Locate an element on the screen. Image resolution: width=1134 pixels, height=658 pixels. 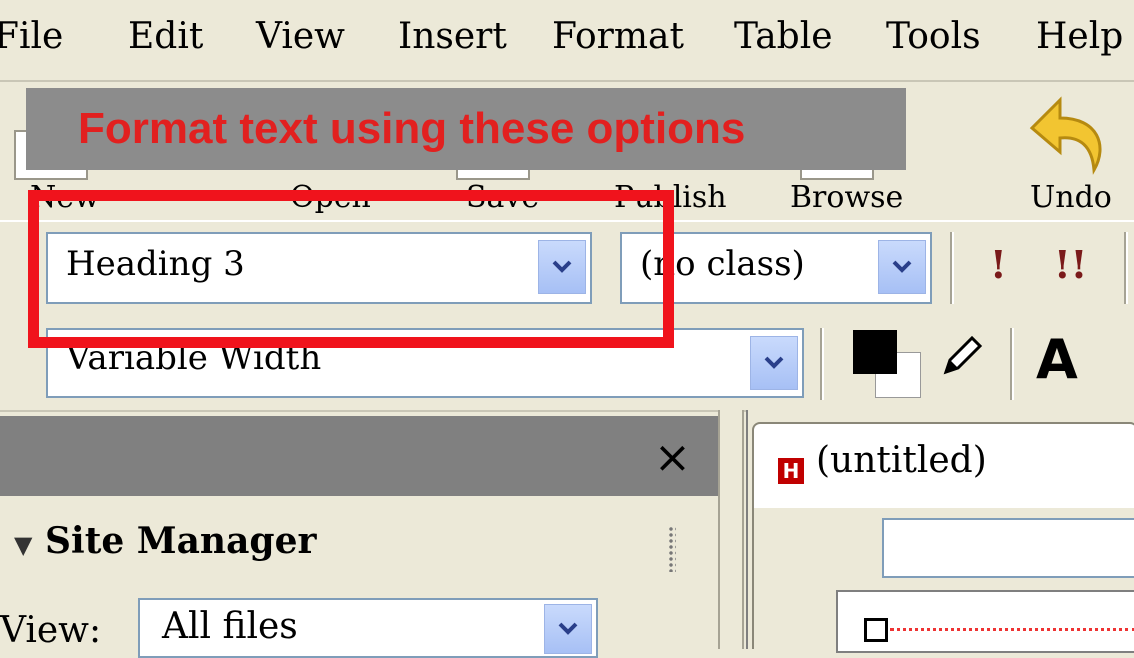
menu-insert: Insert is located at coordinates (452, 37).